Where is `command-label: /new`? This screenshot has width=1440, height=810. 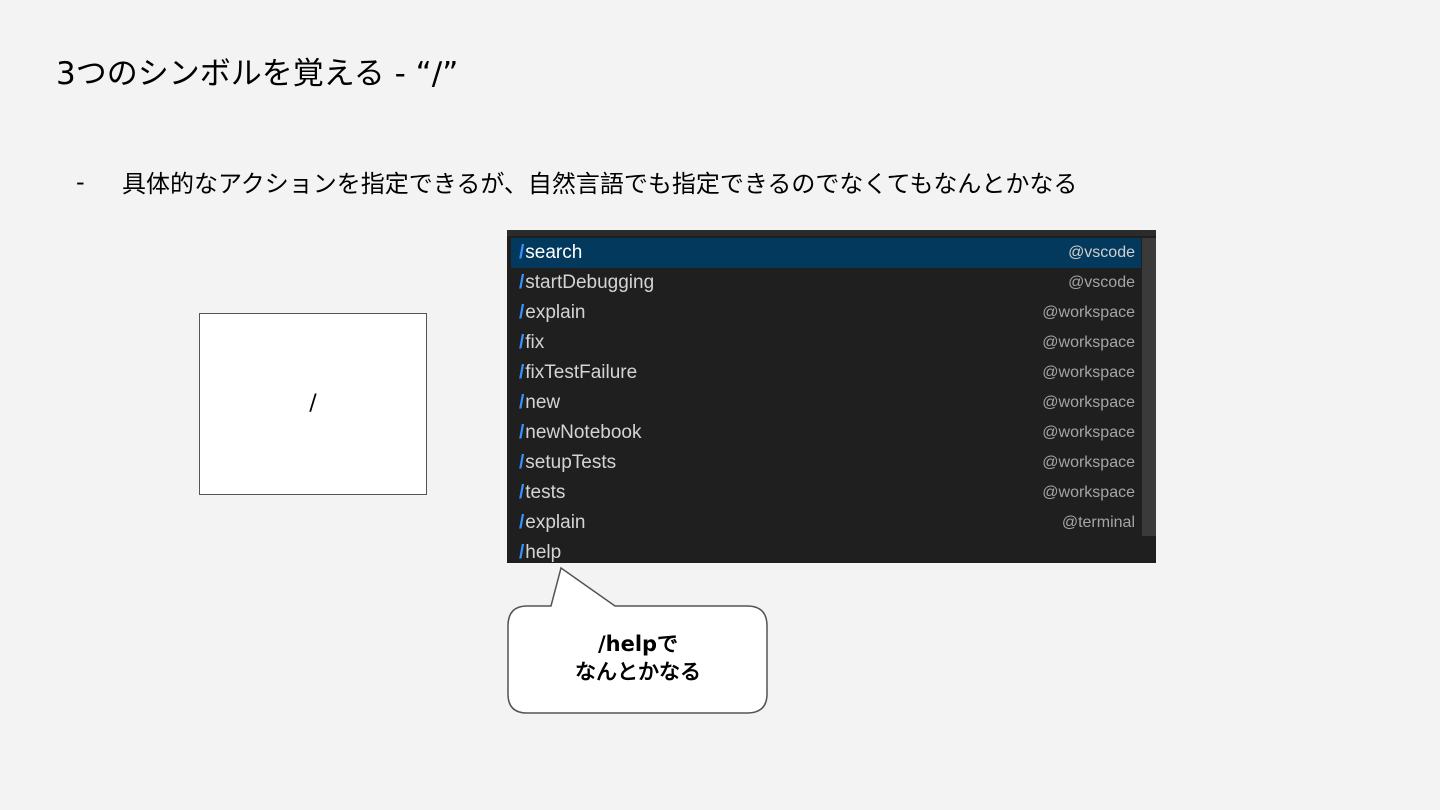
command-label: /new is located at coordinates (540, 402).